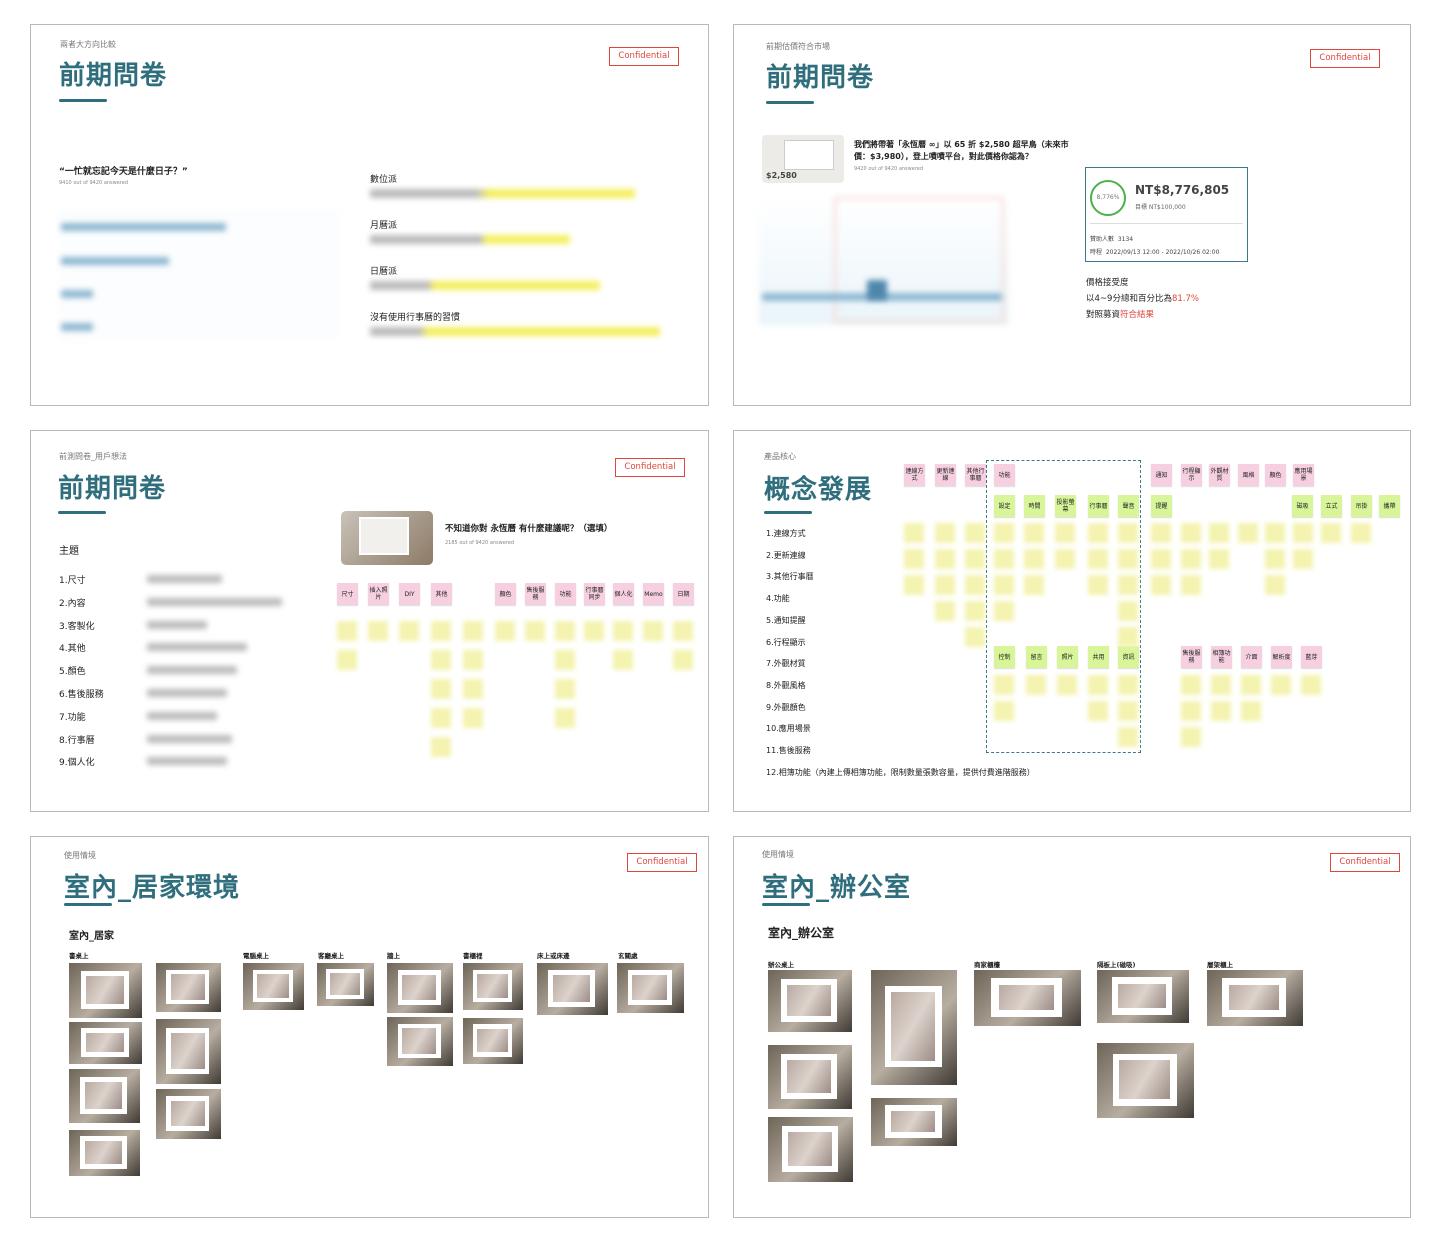  What do you see at coordinates (798, 46) in the screenshot?
I see `slide-subtitle: 前期估價符合市場` at bounding box center [798, 46].